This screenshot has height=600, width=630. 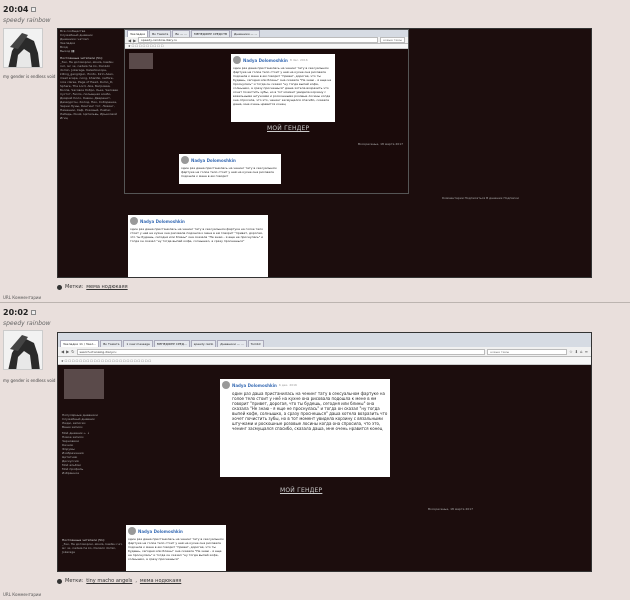 I want to click on post-divider, so click(x=315, y=302).